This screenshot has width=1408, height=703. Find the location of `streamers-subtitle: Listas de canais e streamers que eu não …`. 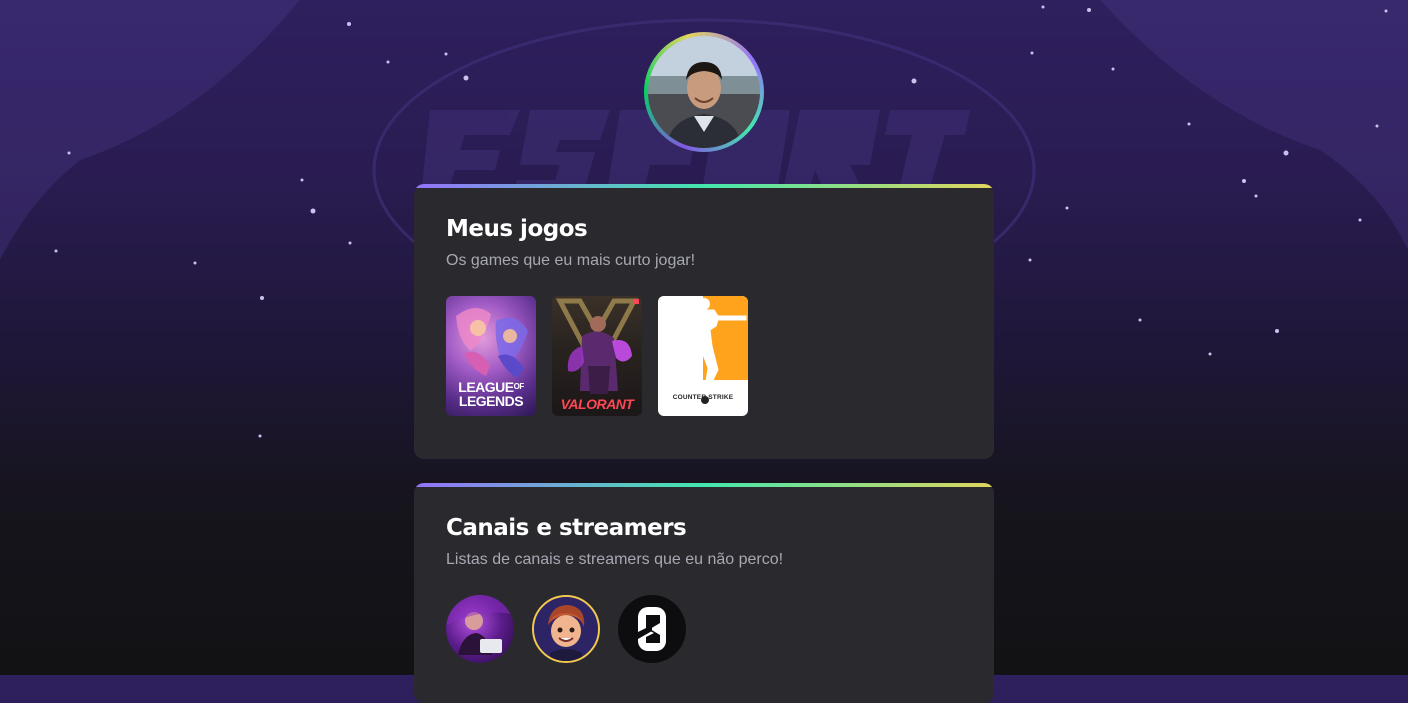

streamers-subtitle: Listas de canais e streamers que eu não … is located at coordinates (615, 559).